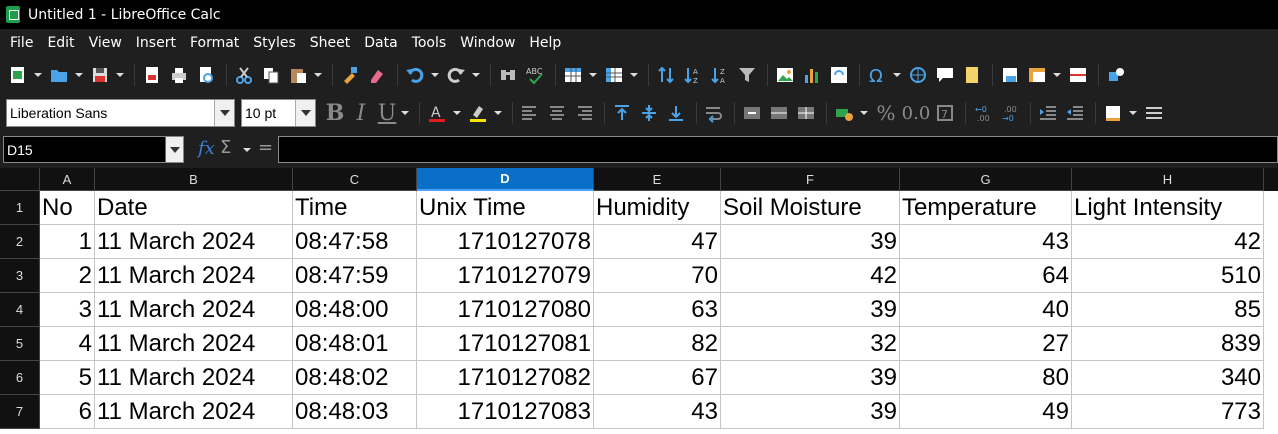 The width and height of the screenshot is (1278, 434). Describe the element at coordinates (1168, 378) in the screenshot. I see `cell-h6: 340` at that location.